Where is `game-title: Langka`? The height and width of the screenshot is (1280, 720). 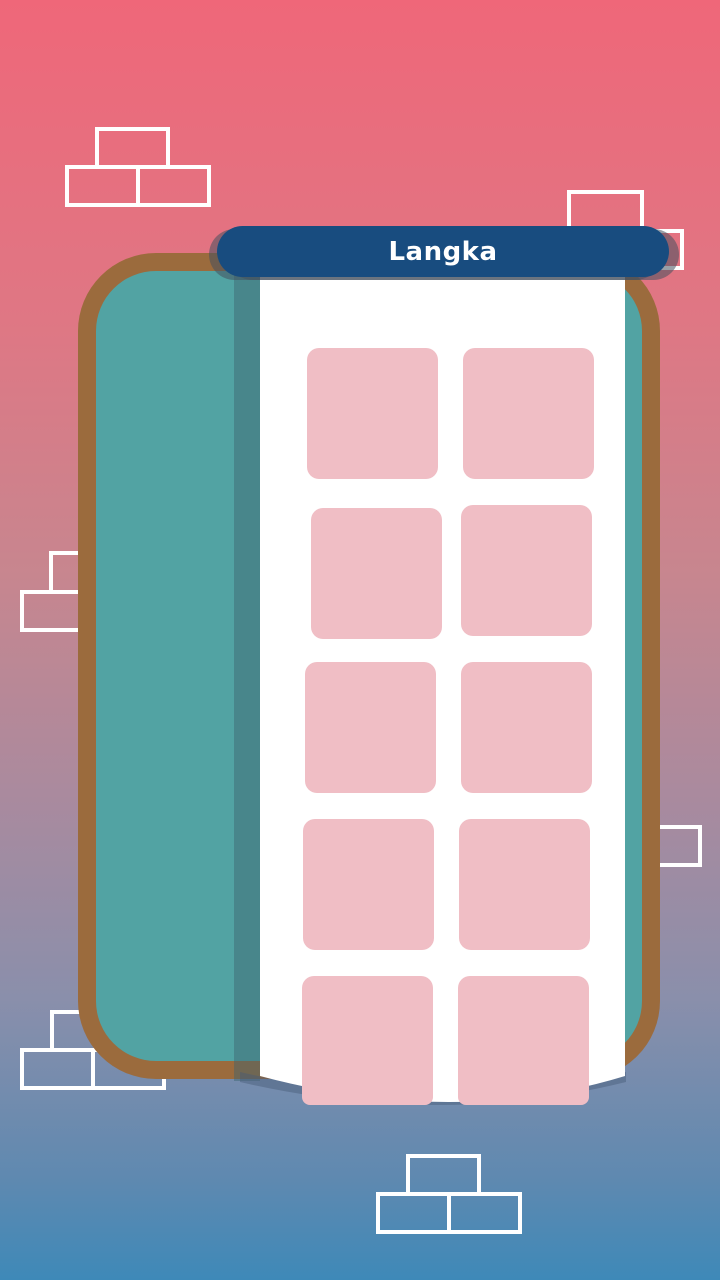
game-title: Langka is located at coordinates (443, 251).